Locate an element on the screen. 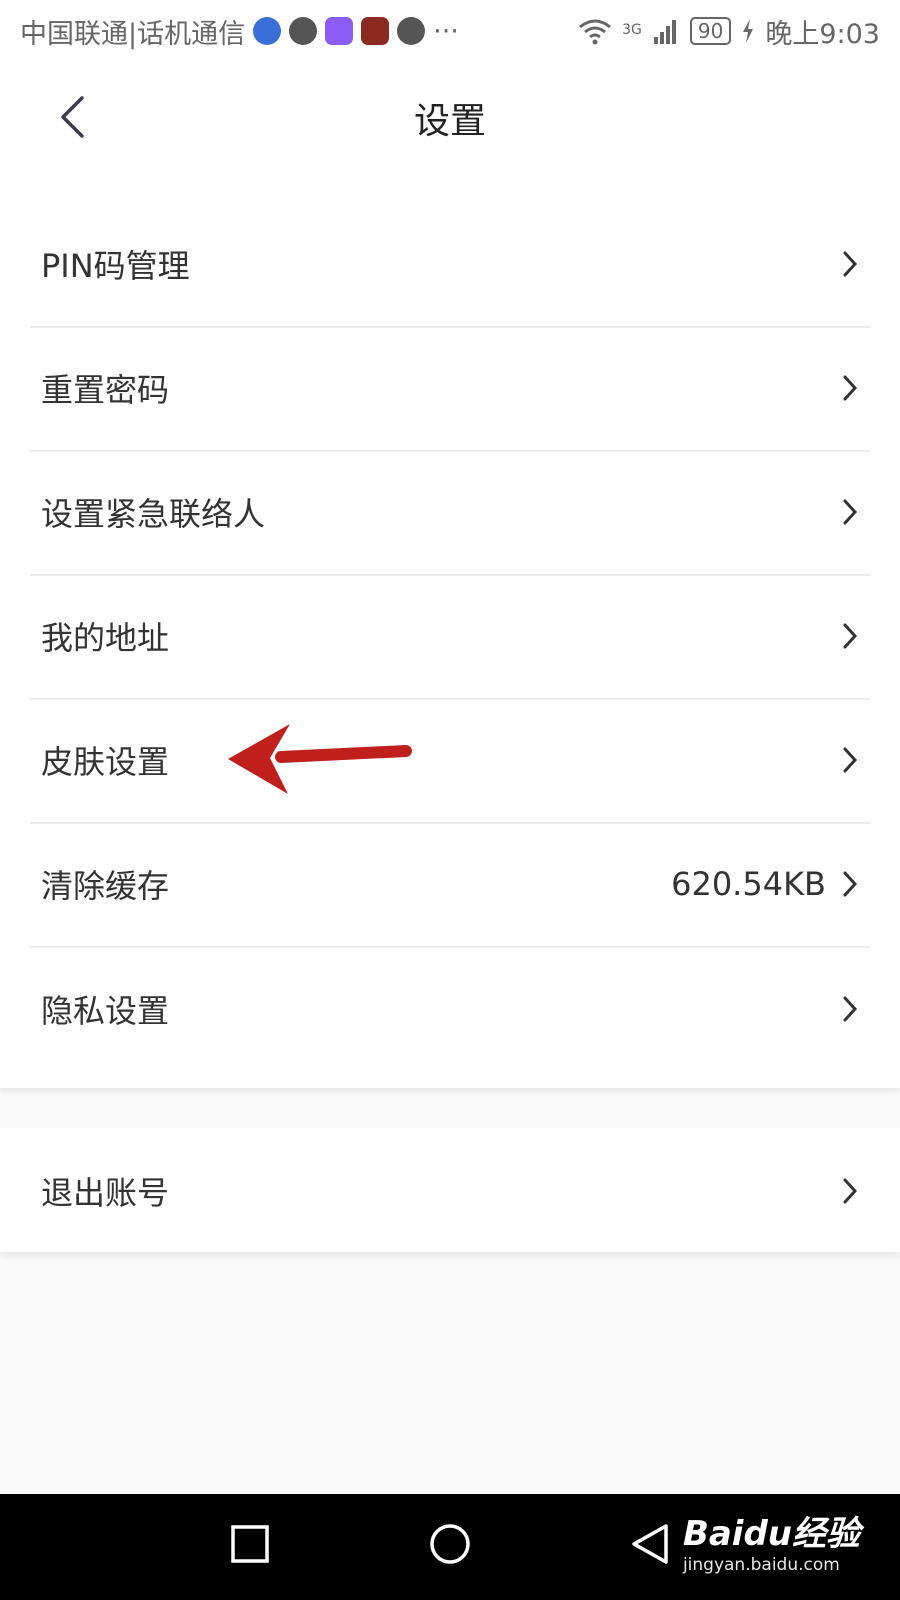 This screenshot has width=900, height=1600. system-nav-bar: Baidu经验 jingyan.baidu.com is located at coordinates (450, 1547).